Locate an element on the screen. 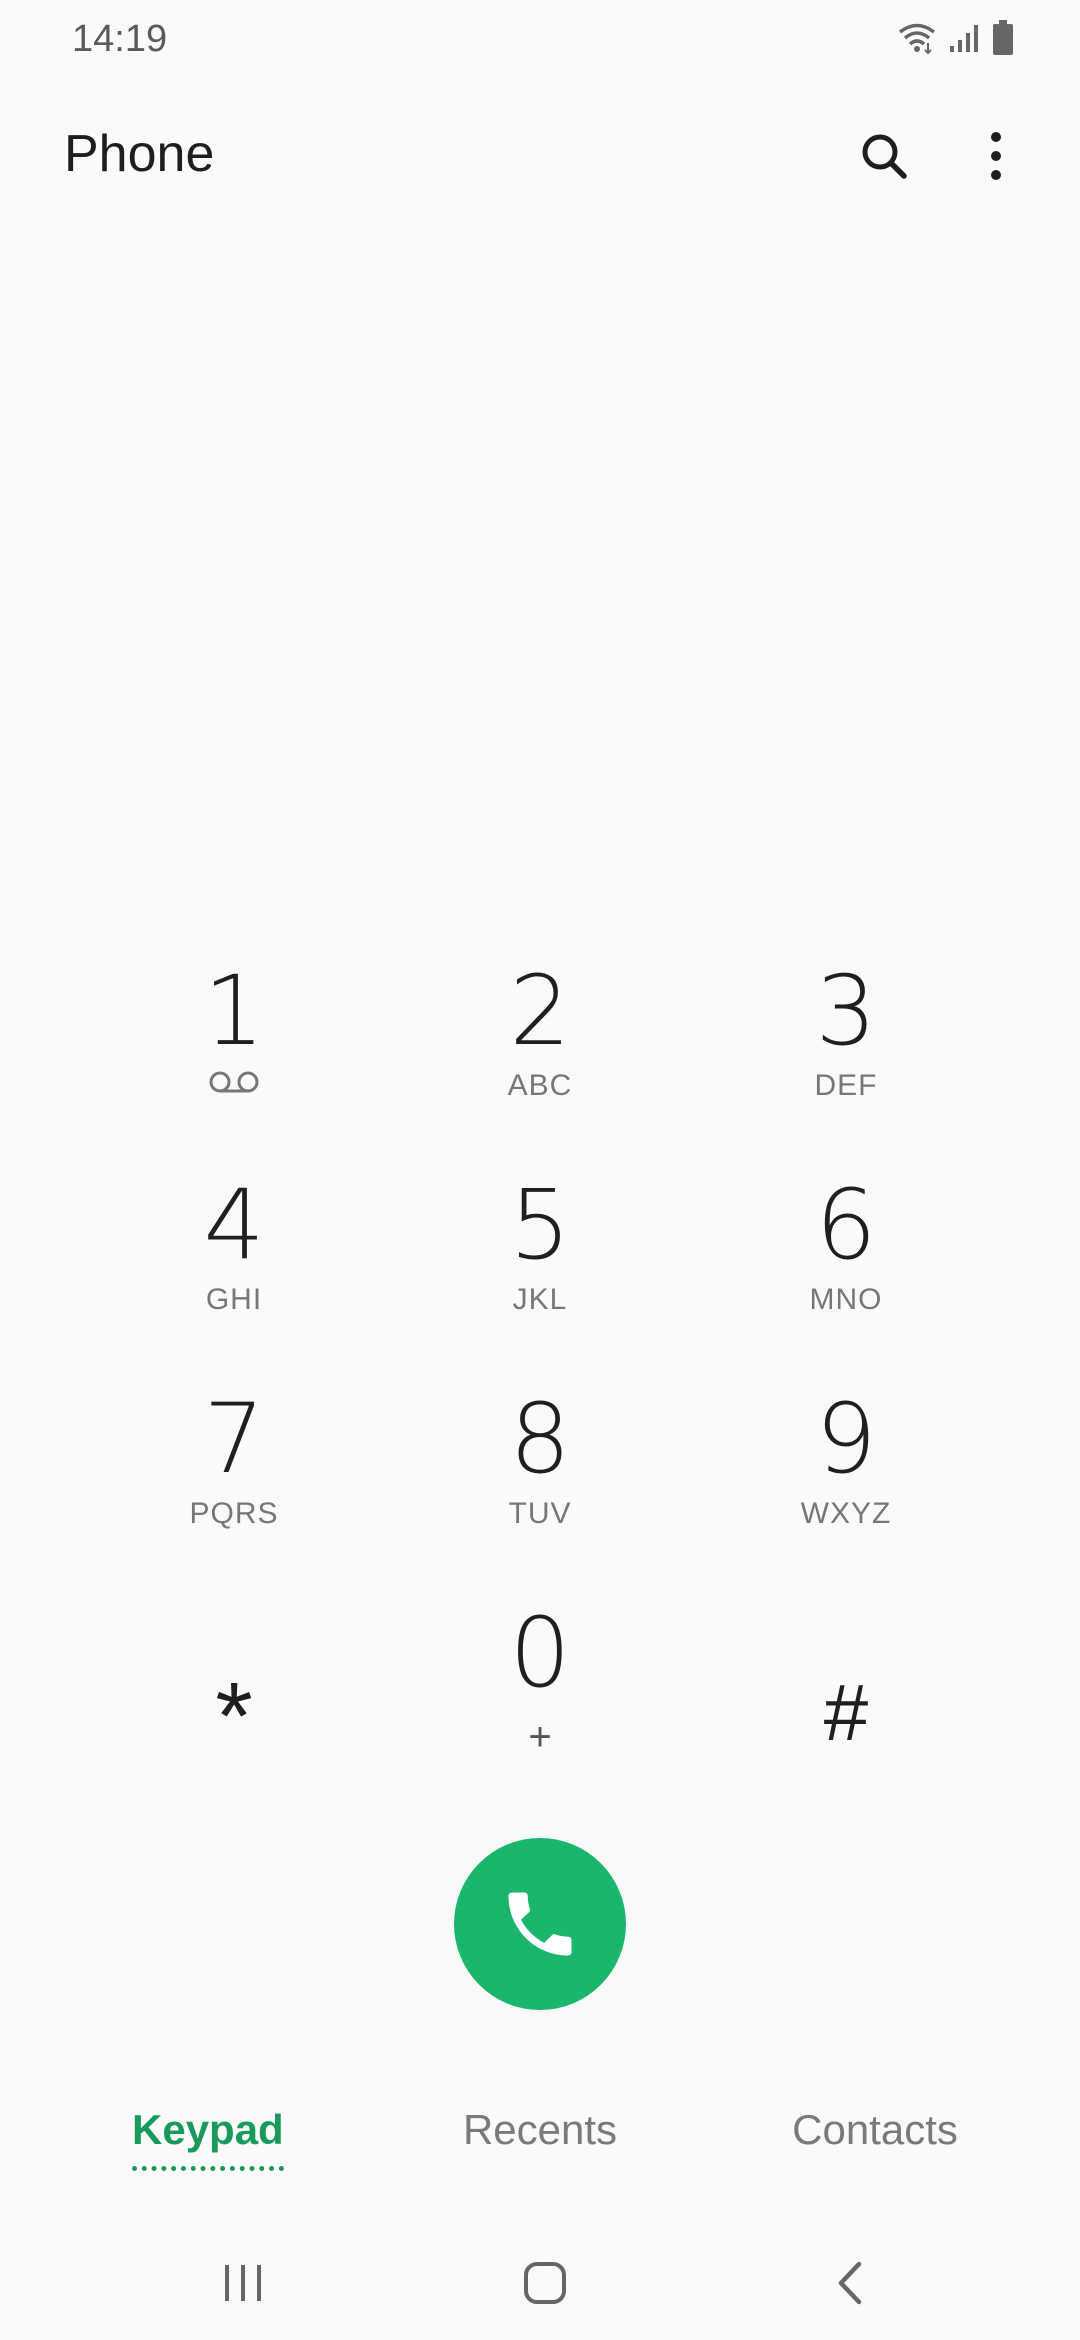 This screenshot has height=2340, width=1080. key-0: 0 + is located at coordinates (540, 1684).